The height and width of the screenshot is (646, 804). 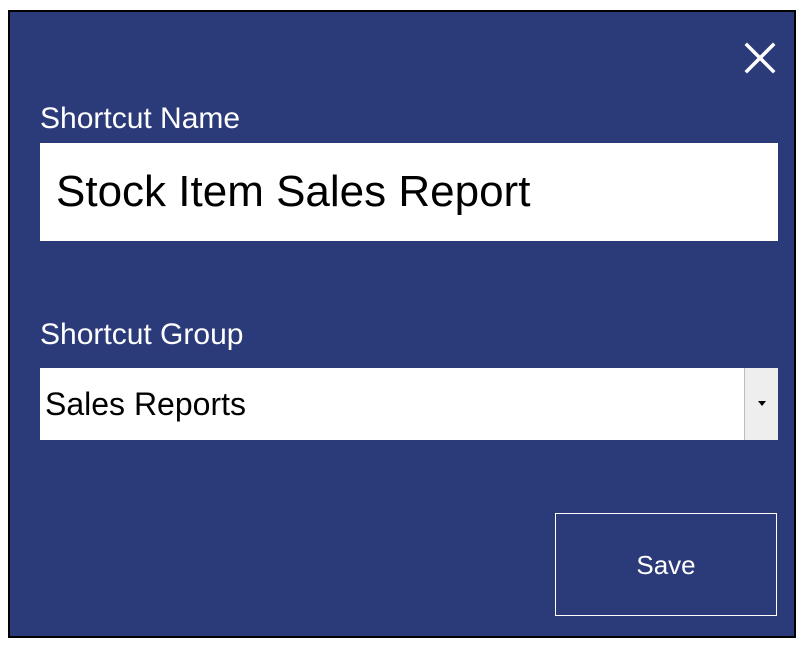 I want to click on shortcut-group-select: Sales Reports, so click(x=409, y=404).